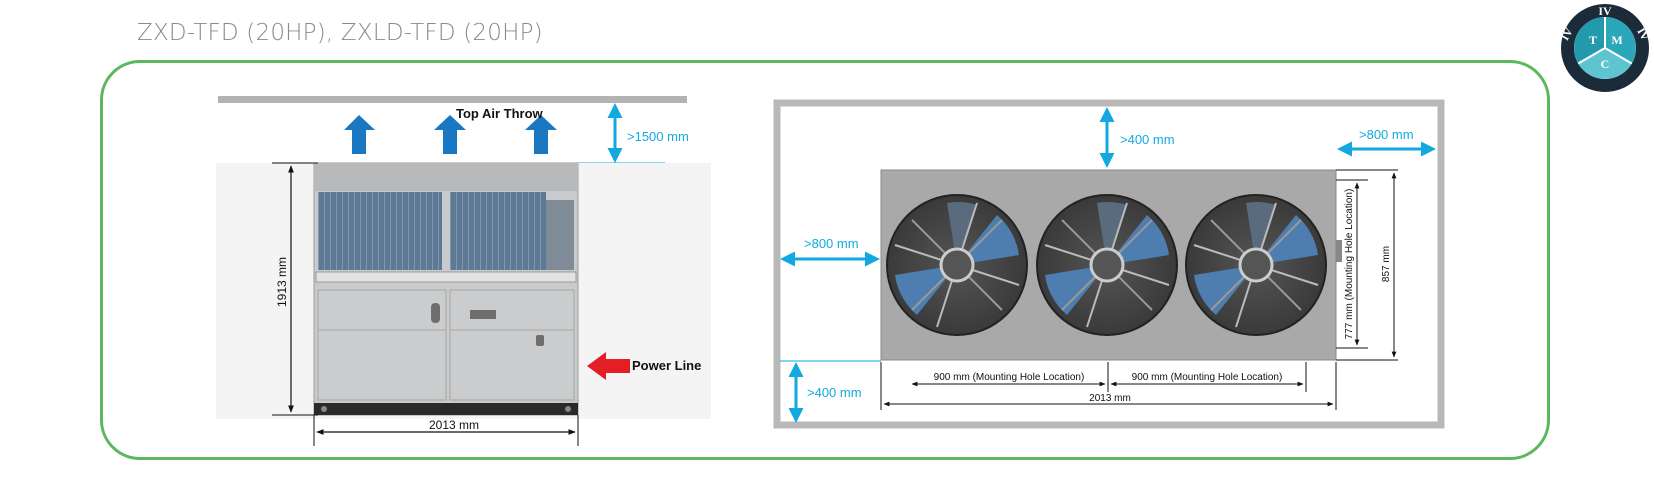  What do you see at coordinates (1339, 251) in the screenshot?
I see `fan-unit-connector` at bounding box center [1339, 251].